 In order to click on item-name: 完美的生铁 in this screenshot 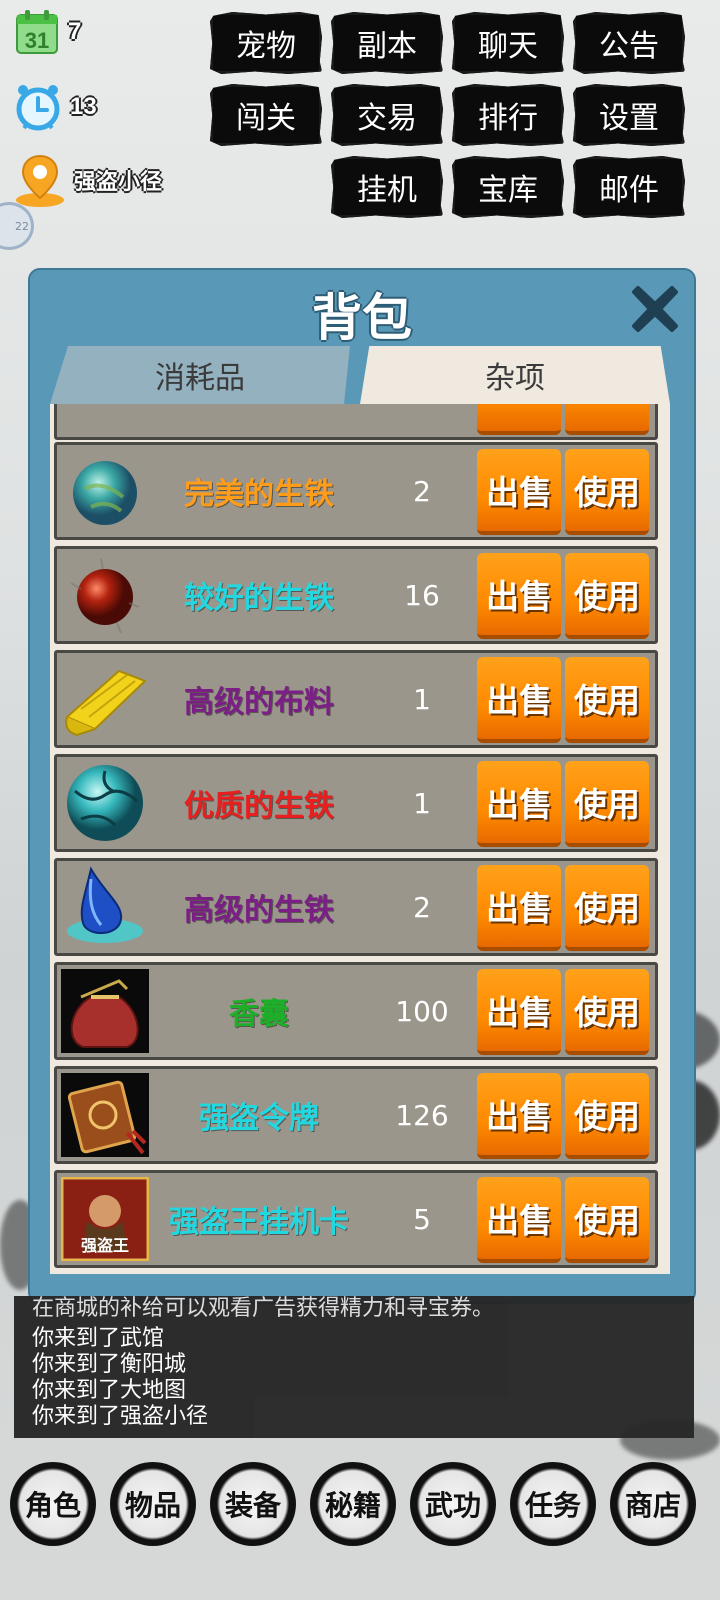, I will do `click(259, 494)`.